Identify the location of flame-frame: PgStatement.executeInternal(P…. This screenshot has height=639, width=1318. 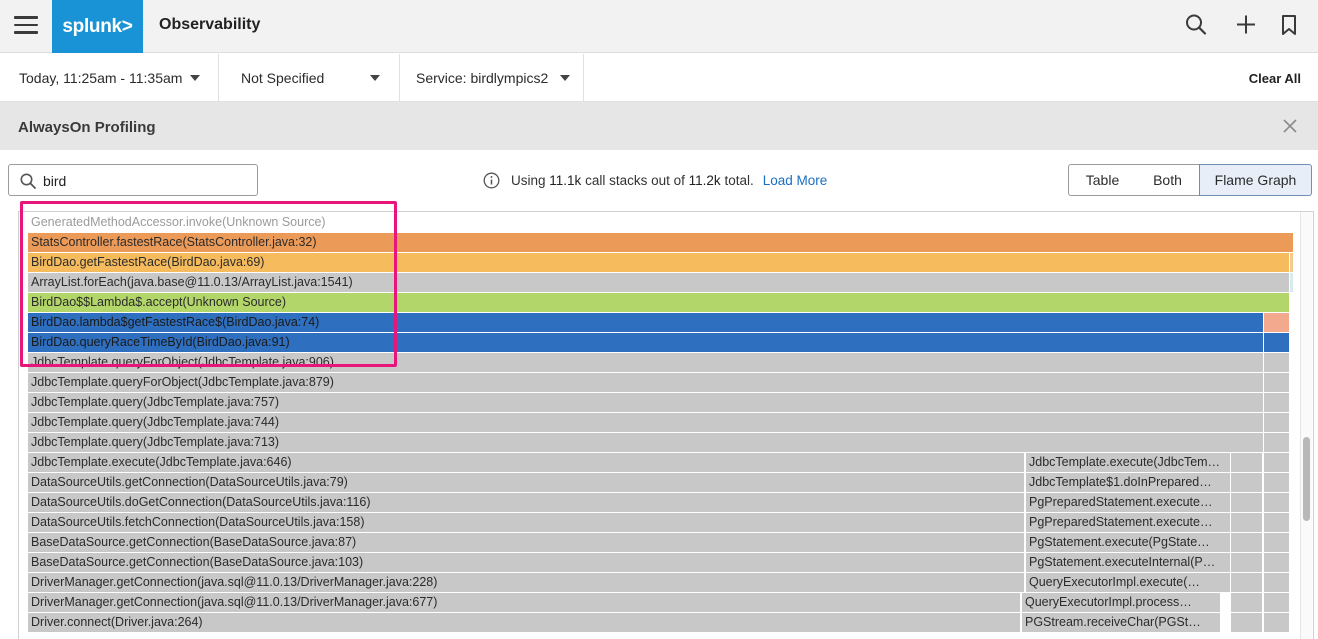
(1128, 562).